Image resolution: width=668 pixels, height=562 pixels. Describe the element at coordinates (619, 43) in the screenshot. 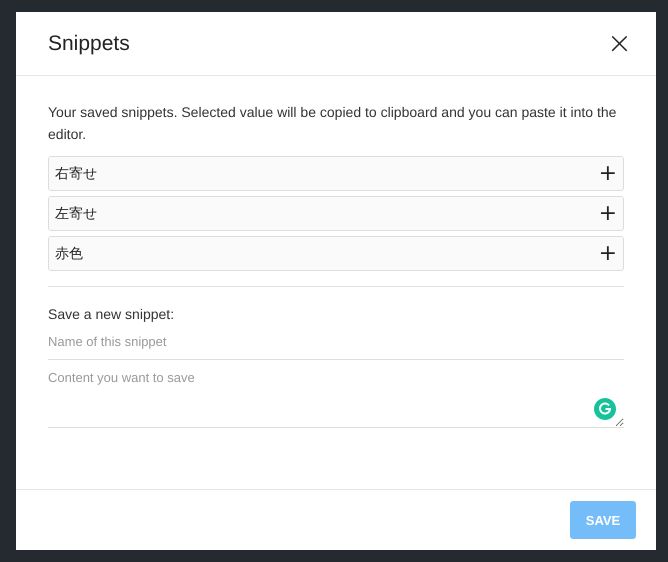

I see `close-button: ×` at that location.